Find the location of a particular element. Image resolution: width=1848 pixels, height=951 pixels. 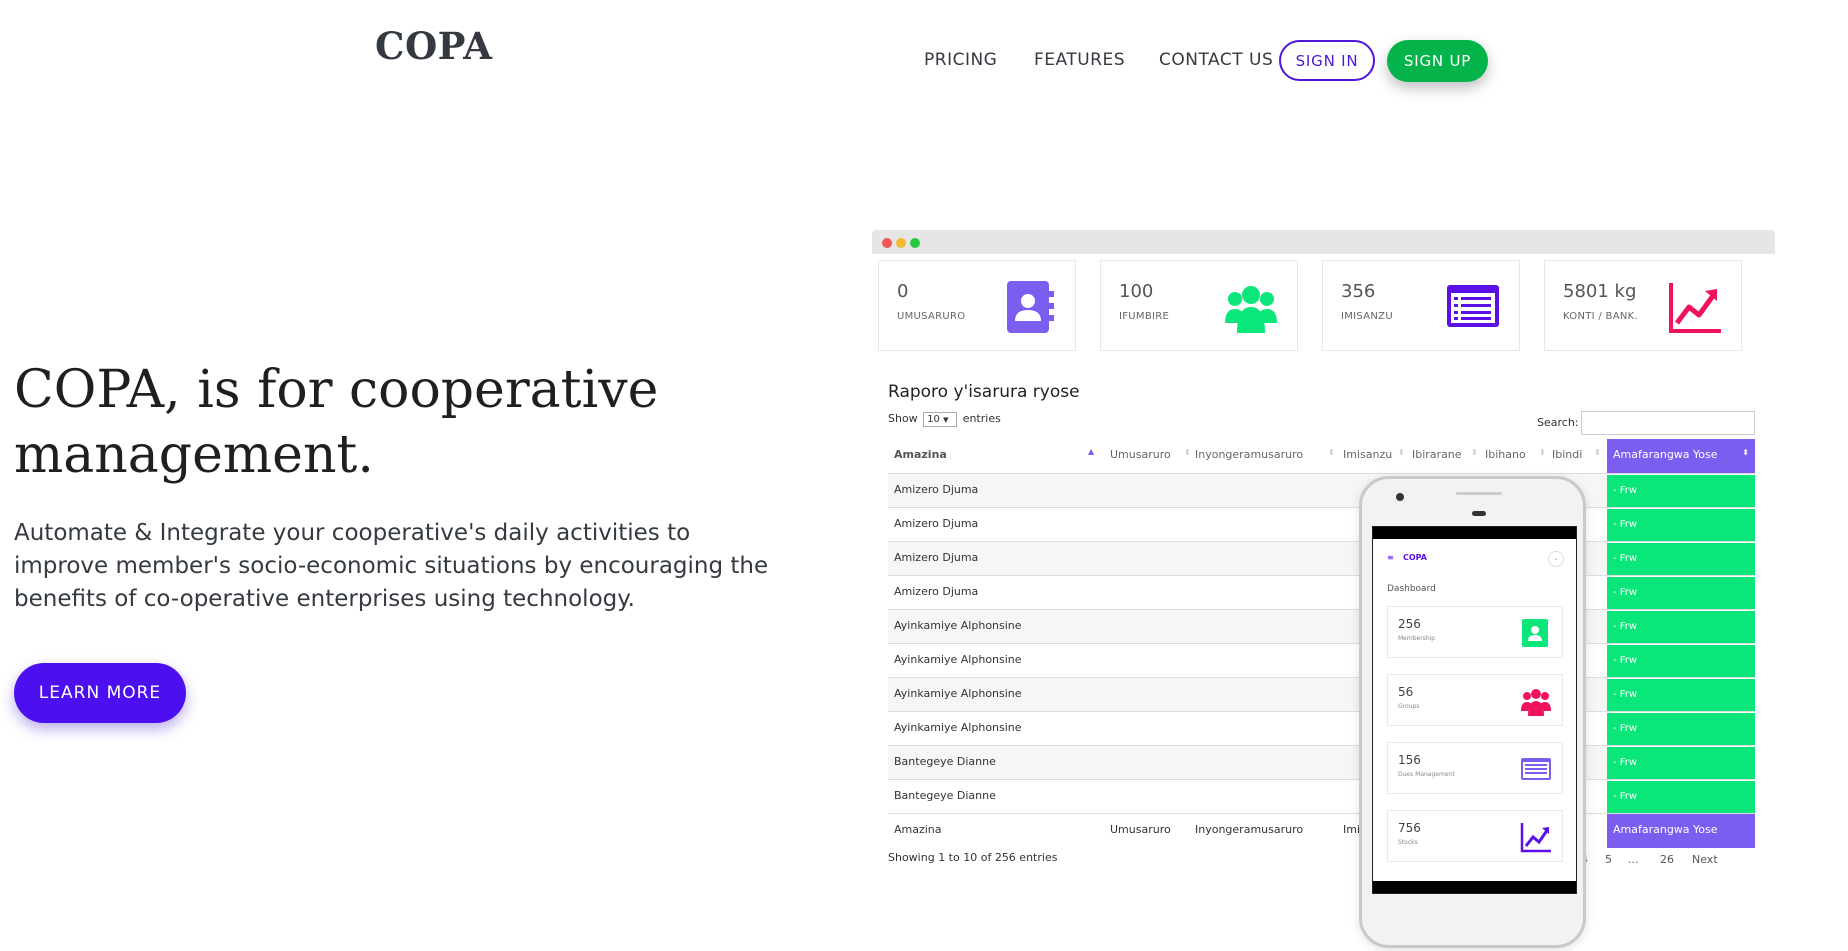

window-maximize-dot is located at coordinates (915, 243).